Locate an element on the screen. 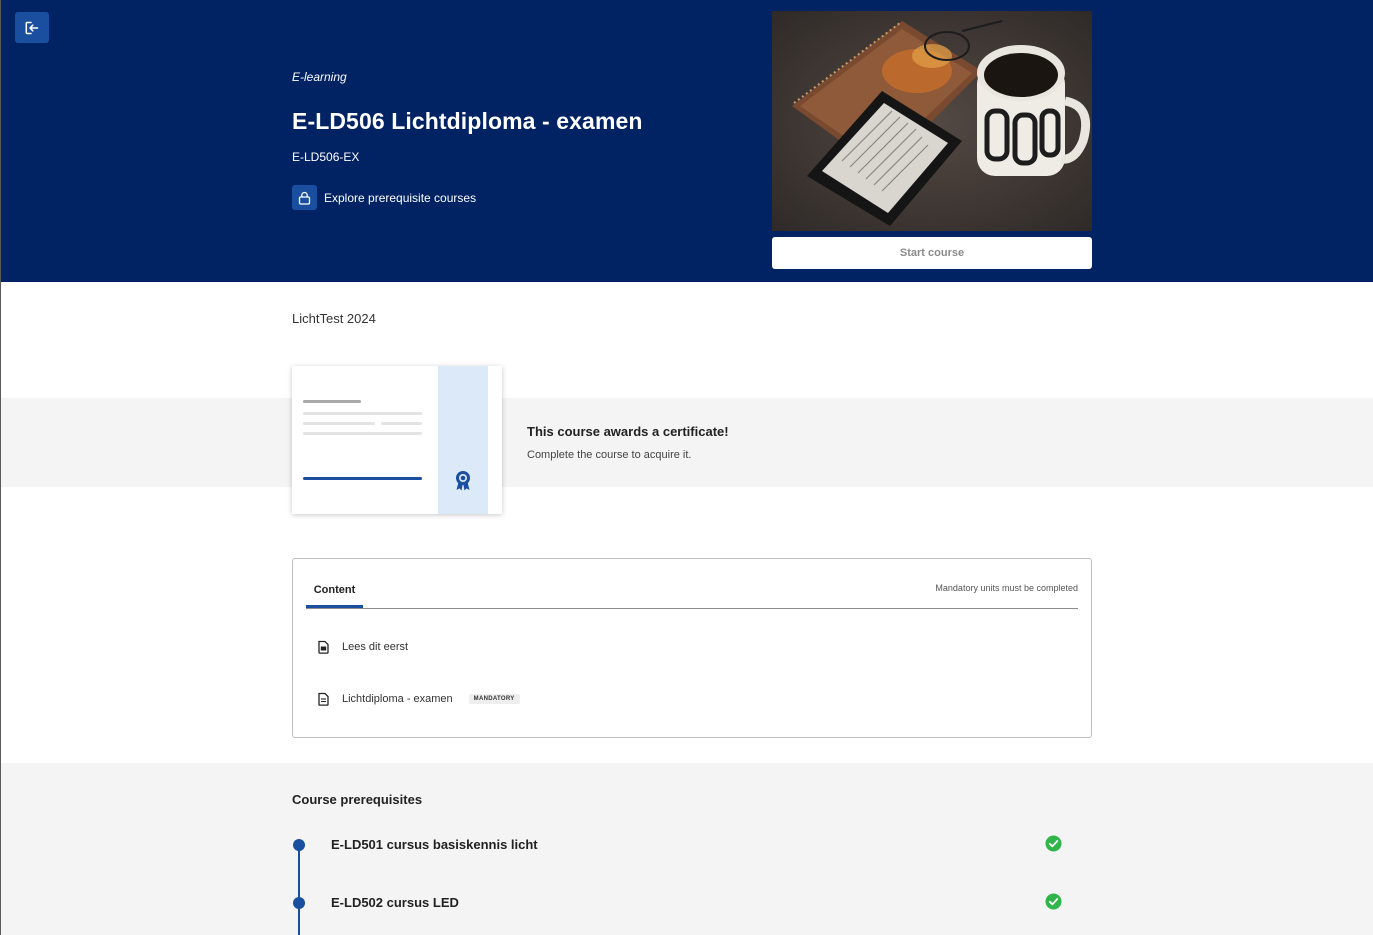  unit-item: Lichtdiploma - examen MANDATORY is located at coordinates (419, 699).